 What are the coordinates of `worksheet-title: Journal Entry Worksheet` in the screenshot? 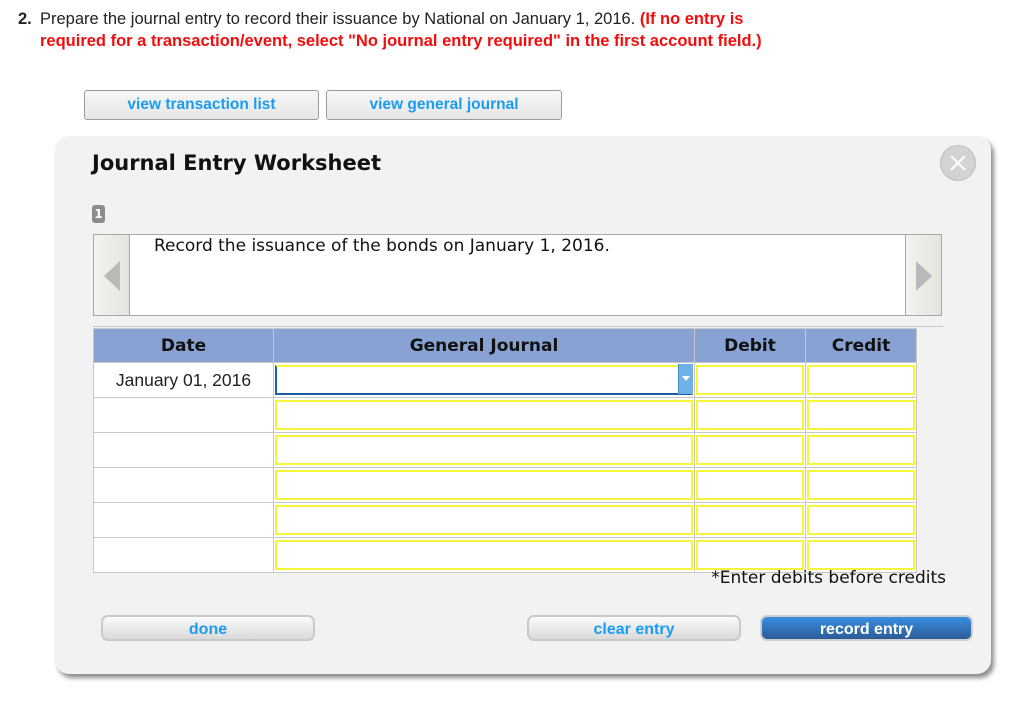 It's located at (237, 163).